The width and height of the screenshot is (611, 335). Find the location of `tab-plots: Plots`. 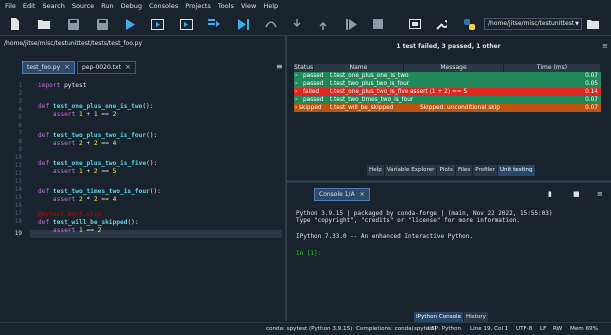

tab-plots: Plots is located at coordinates (446, 170).